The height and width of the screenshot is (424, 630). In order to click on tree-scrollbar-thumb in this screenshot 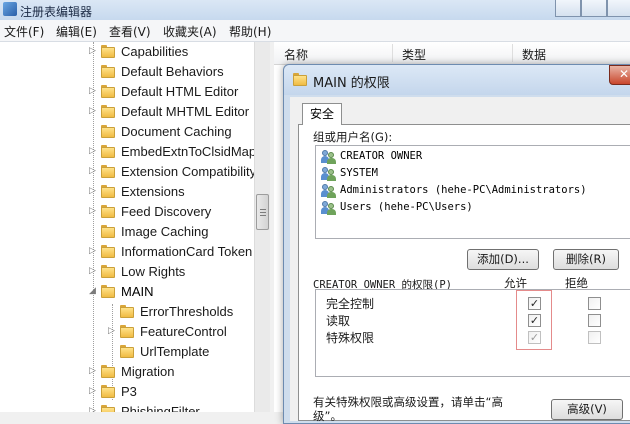, I will do `click(262, 212)`.